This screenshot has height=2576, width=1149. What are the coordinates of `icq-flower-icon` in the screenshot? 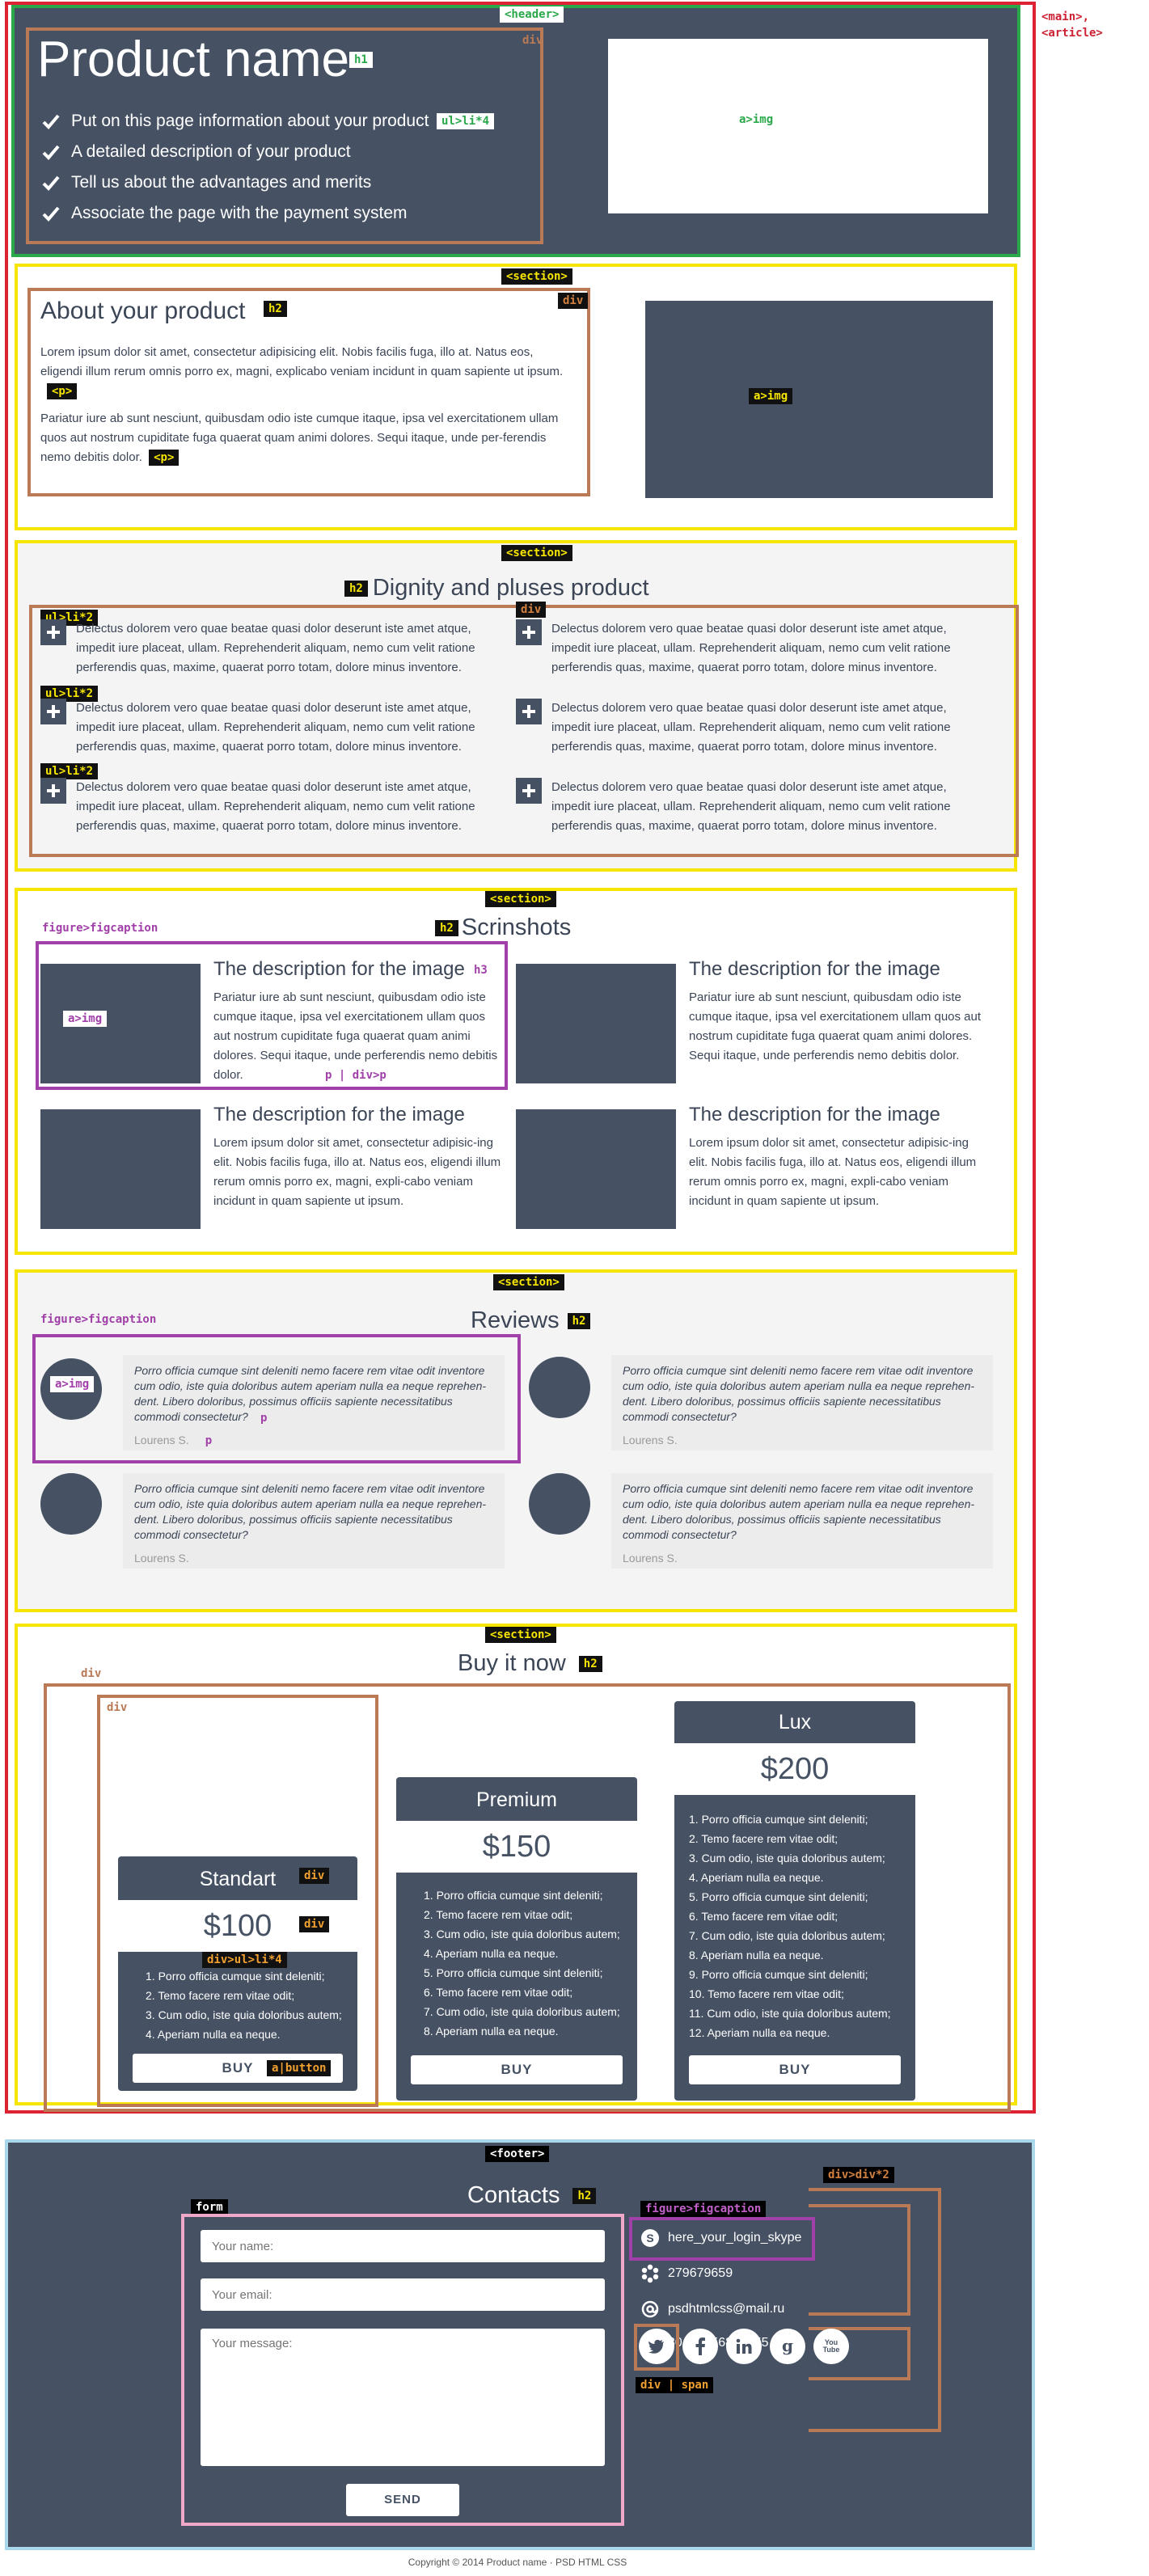 It's located at (650, 2273).